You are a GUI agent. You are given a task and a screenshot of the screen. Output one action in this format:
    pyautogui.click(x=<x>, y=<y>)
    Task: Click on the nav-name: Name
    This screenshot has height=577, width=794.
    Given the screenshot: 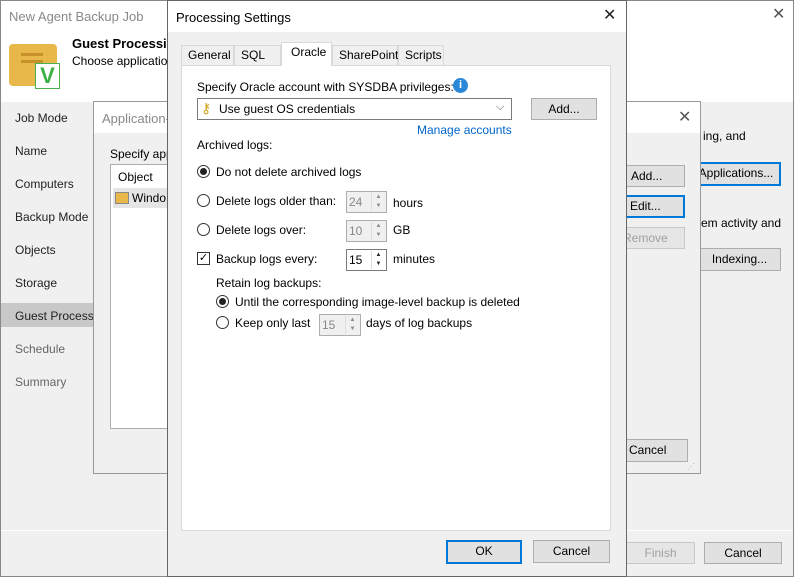 What is the action you would take?
    pyautogui.click(x=31, y=151)
    